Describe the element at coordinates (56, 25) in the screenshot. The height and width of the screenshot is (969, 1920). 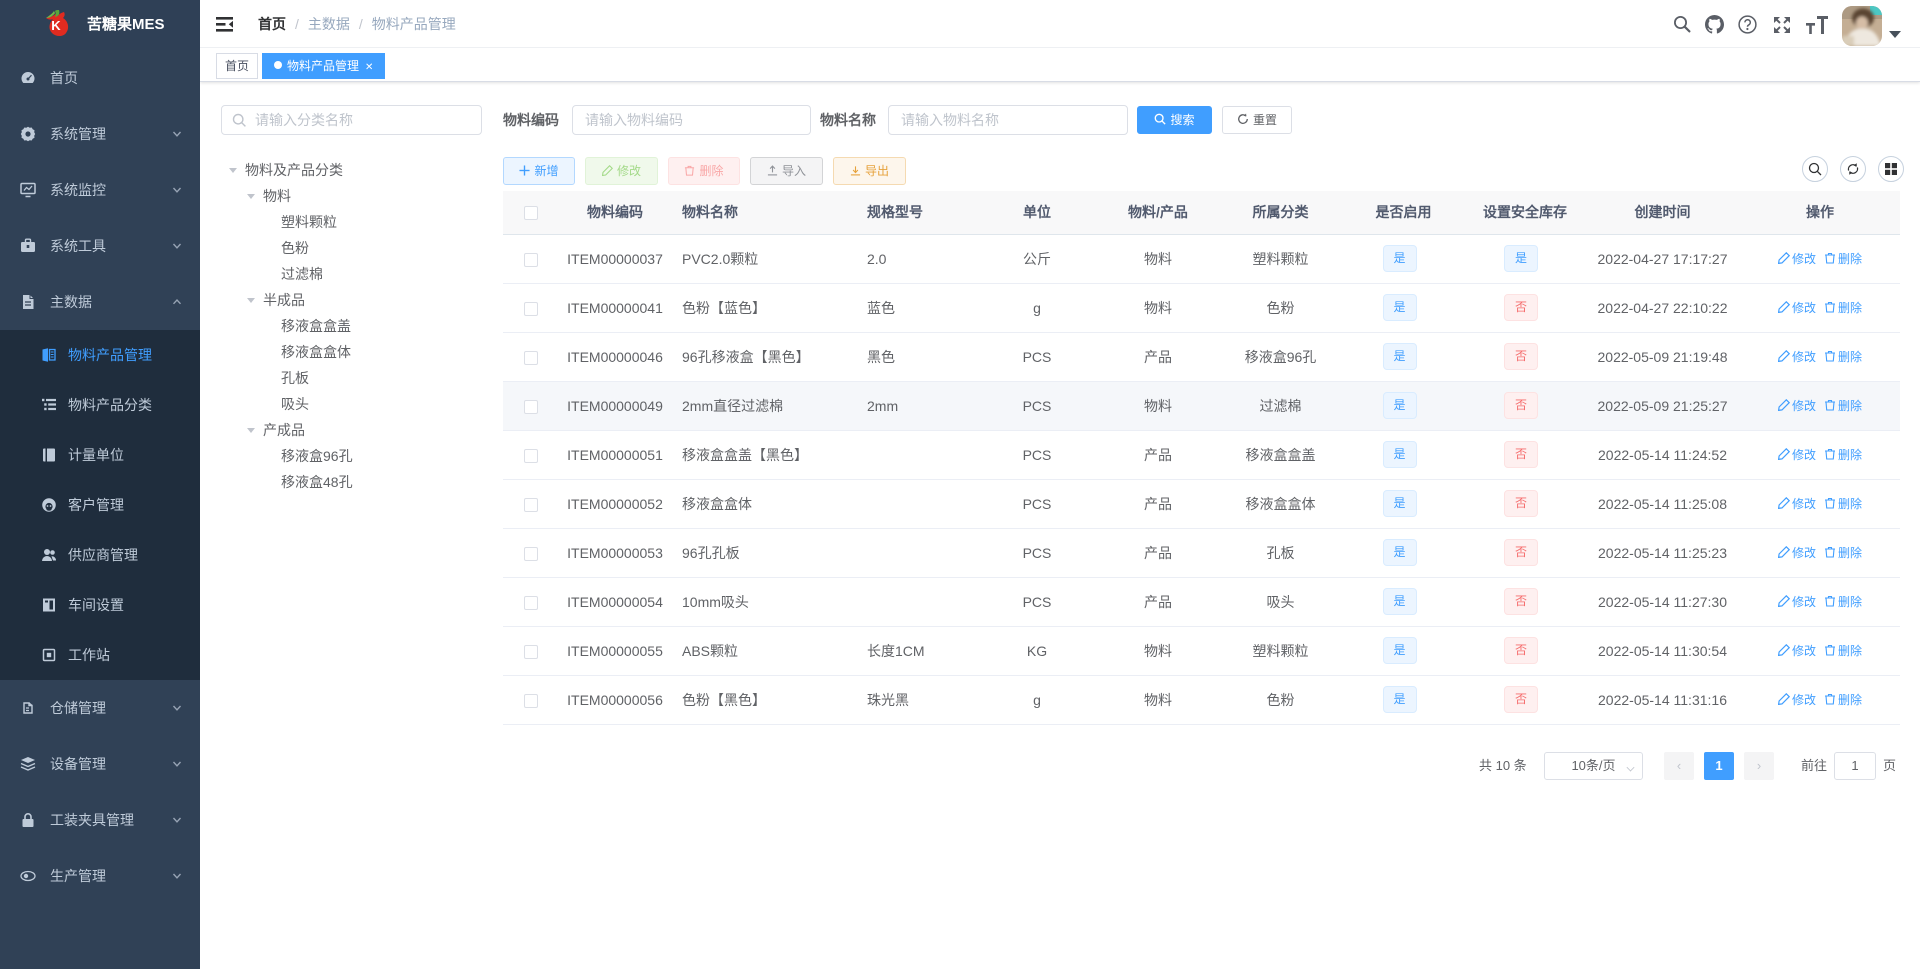
I see `svg-text: K` at that location.